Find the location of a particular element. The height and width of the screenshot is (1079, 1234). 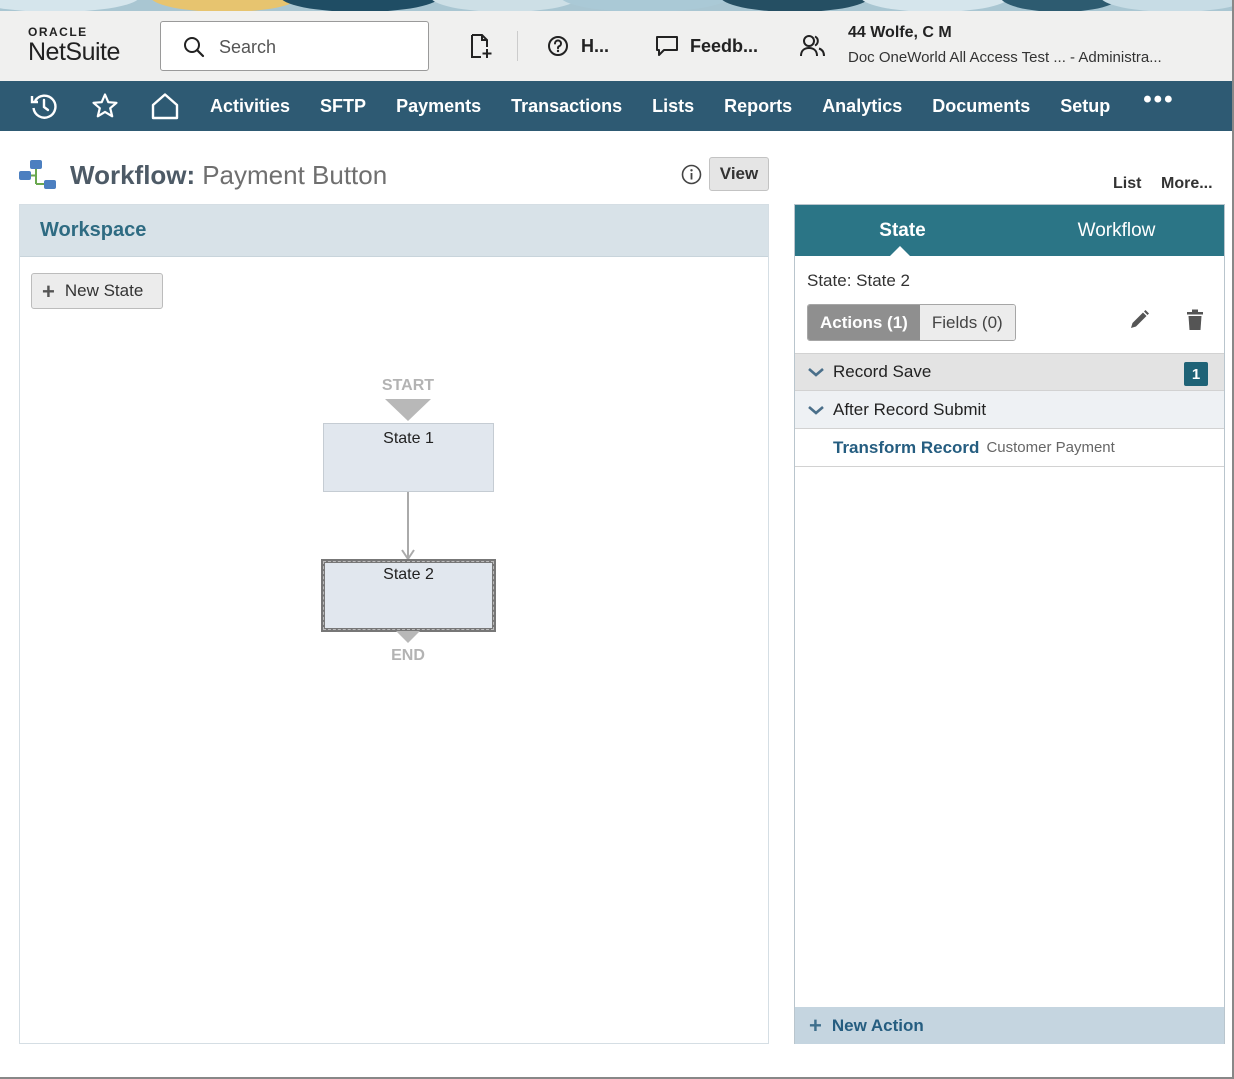

nav-item-payments: Payments is located at coordinates (438, 106).